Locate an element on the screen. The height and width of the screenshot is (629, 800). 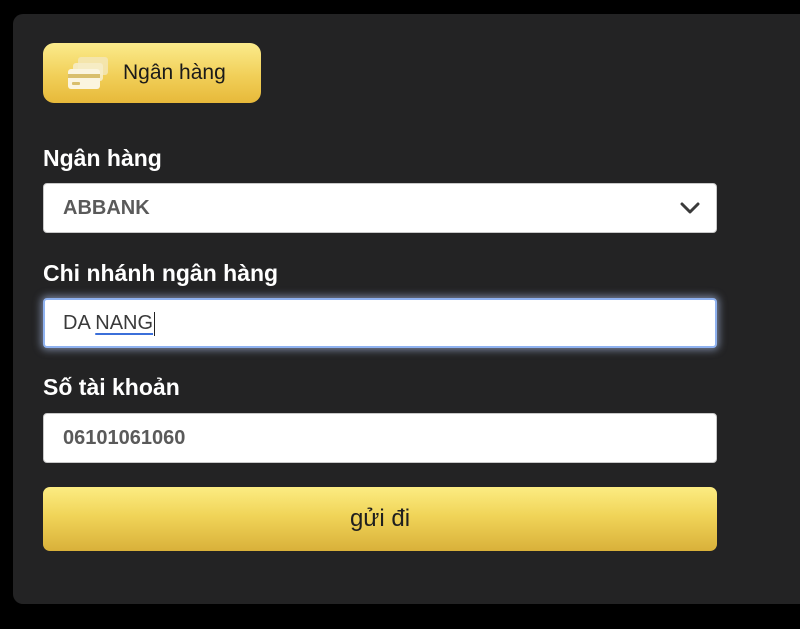
branch-label: Chi nhánh ngân hàng is located at coordinates (161, 273).